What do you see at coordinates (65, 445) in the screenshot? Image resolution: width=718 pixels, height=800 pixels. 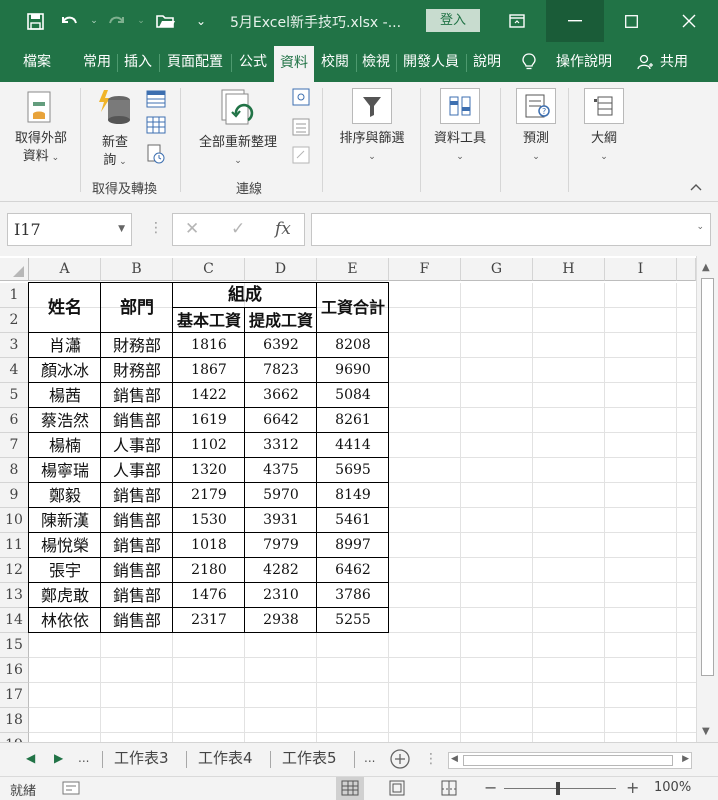 I see `cell-name: 楊楠` at bounding box center [65, 445].